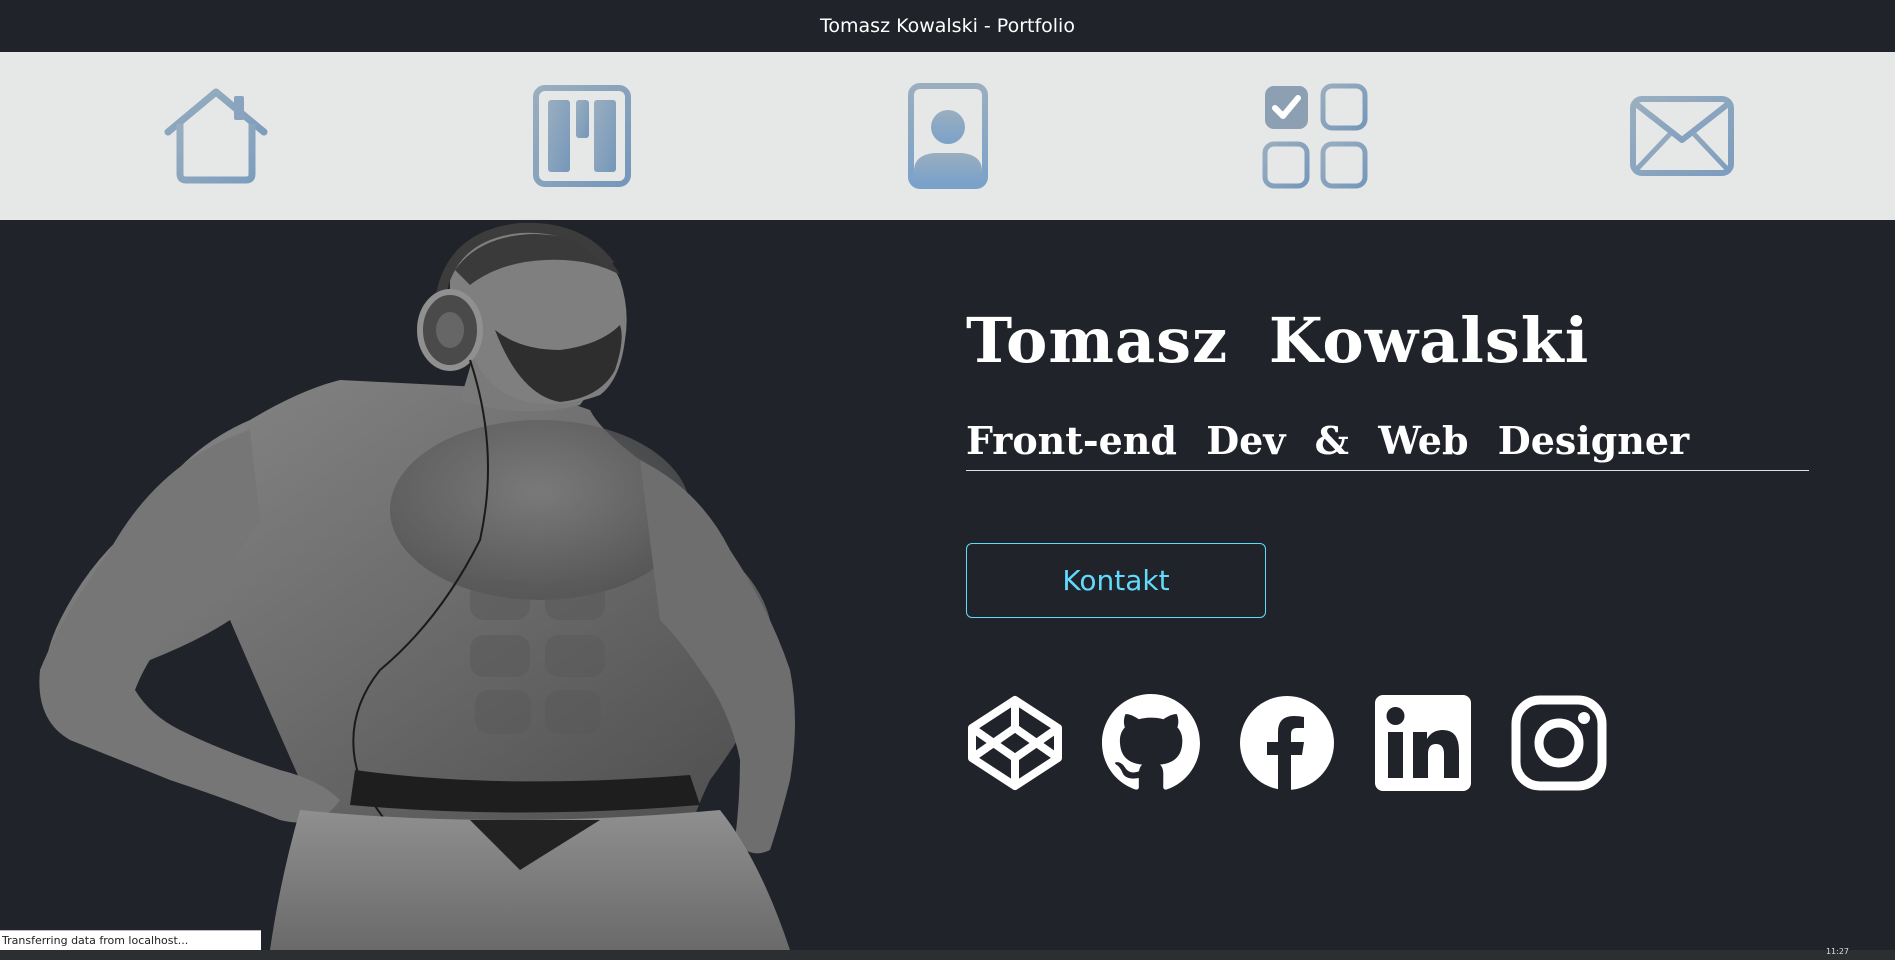 The image size is (1895, 960). What do you see at coordinates (1116, 580) in the screenshot?
I see `contact-button: Kontakt` at bounding box center [1116, 580].